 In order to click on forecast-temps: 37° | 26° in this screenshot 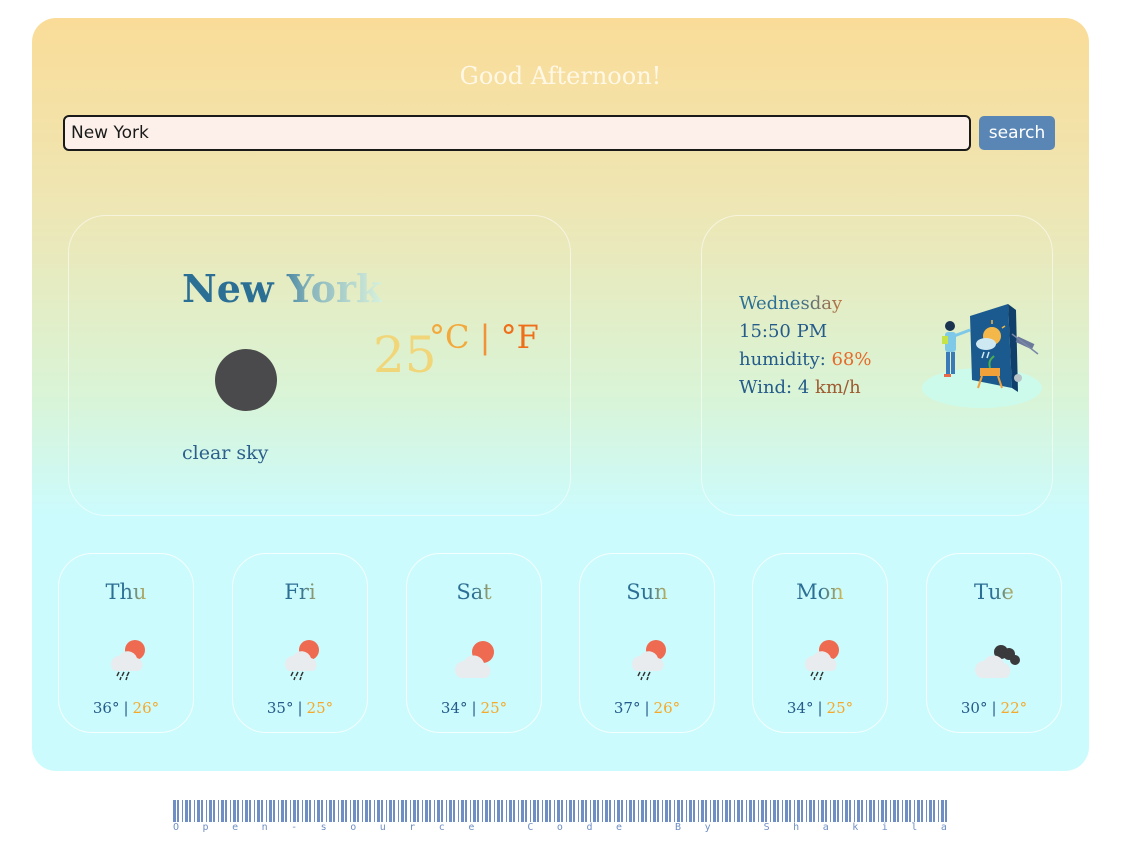, I will do `click(647, 708)`.